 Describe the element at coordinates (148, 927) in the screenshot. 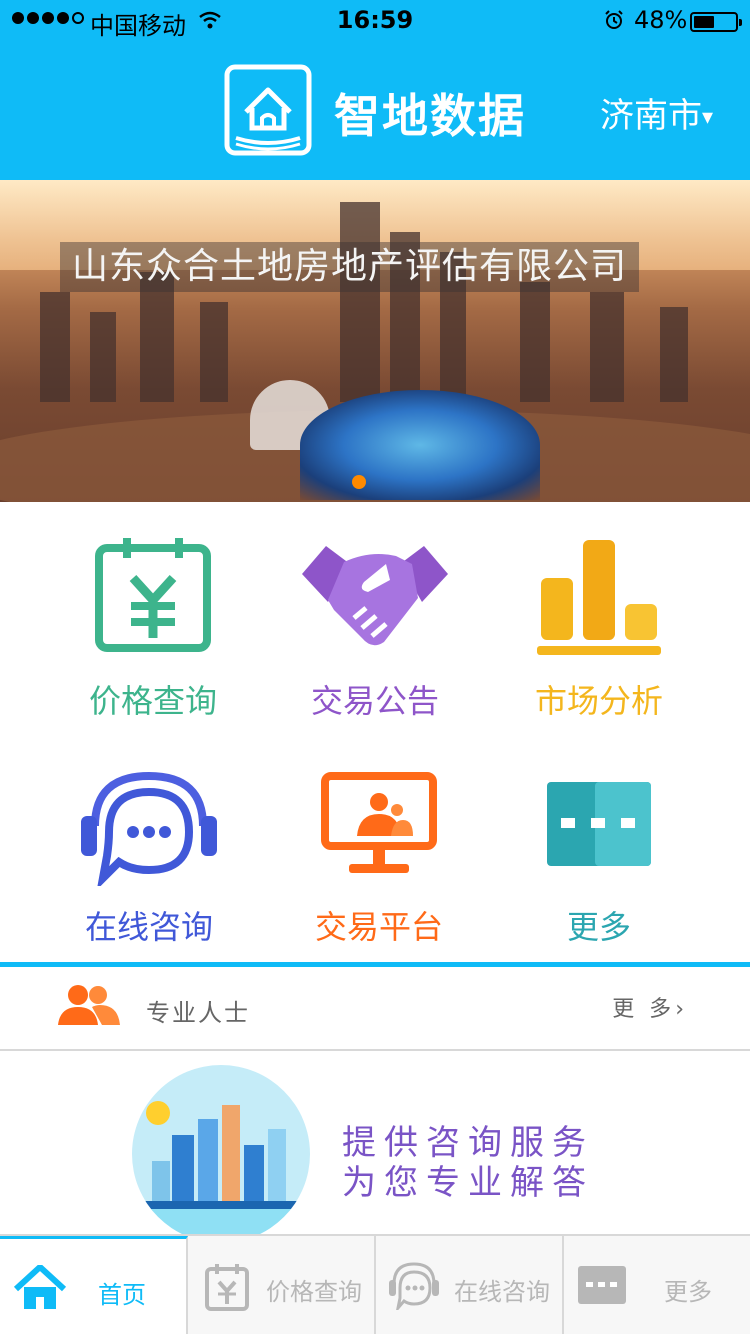

I see `menu-label: 在线咨询` at that location.